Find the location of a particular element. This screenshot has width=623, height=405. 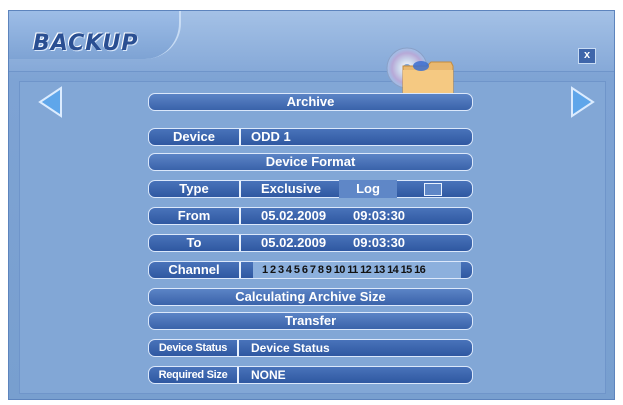

required-size-row: Required Size NONE is located at coordinates (310, 375).